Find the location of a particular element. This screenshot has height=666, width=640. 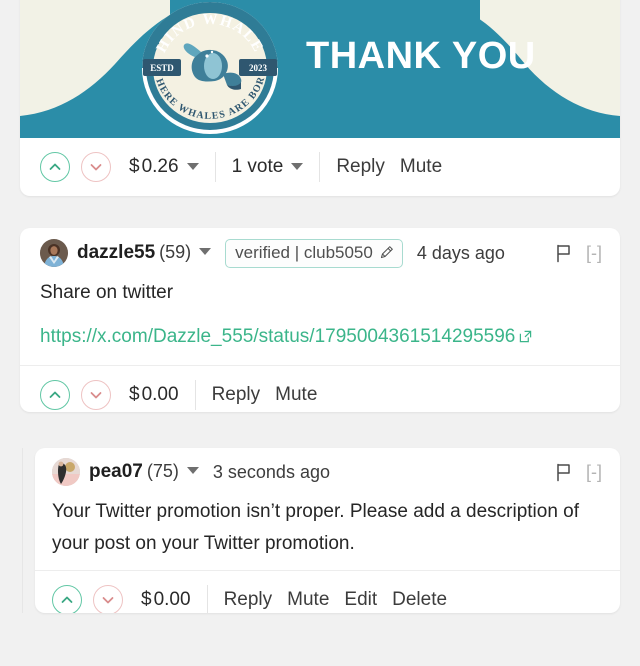

comment-header: pea07 (75) 3 seconds ago [-] is located at coordinates (327, 472).